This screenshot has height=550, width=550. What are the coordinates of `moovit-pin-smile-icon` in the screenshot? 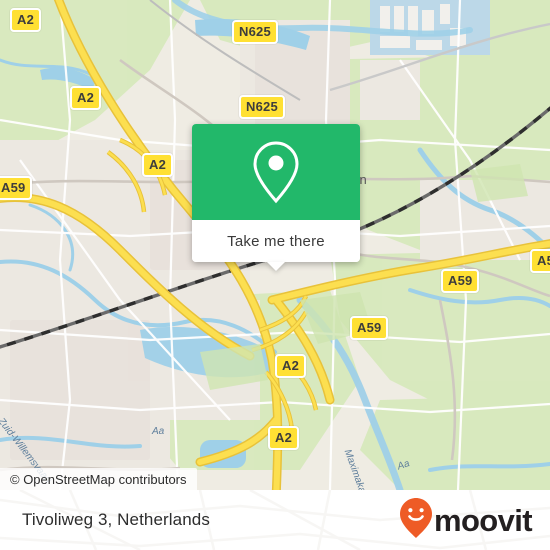 It's located at (416, 520).